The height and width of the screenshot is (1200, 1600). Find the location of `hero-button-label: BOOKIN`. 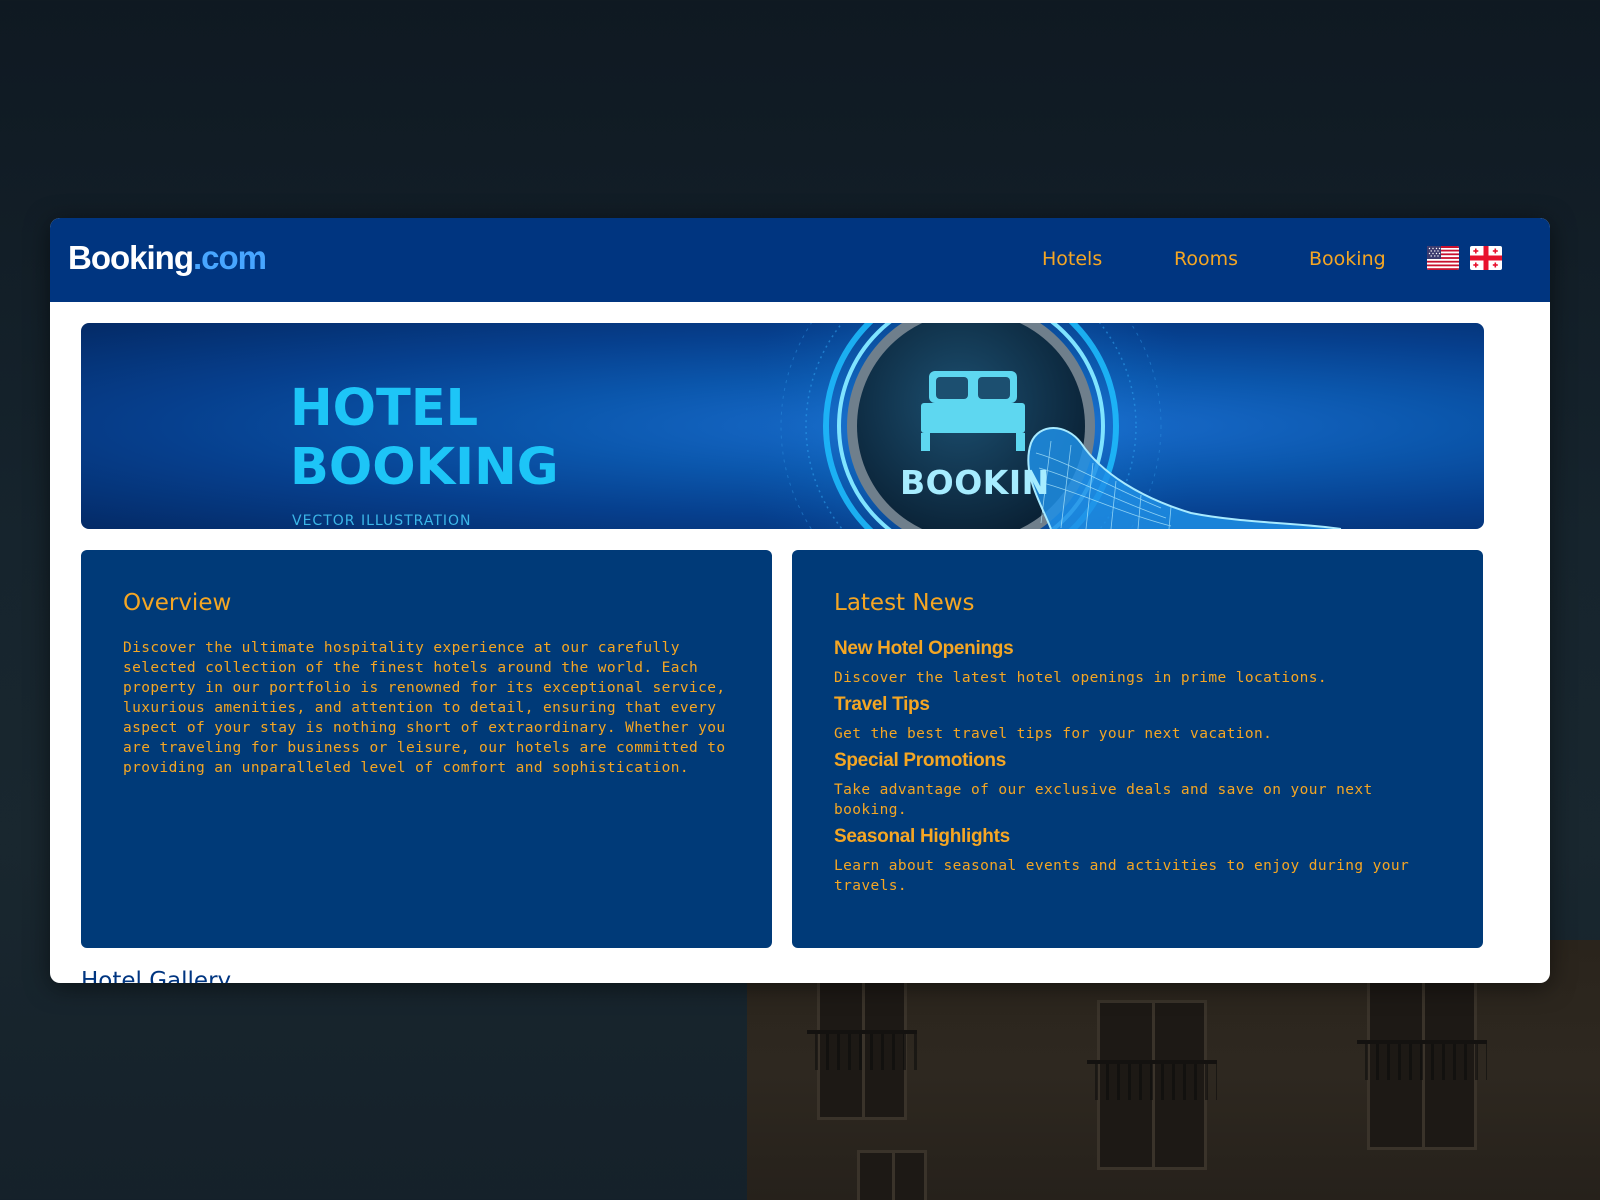

hero-button-label: BOOKIN is located at coordinates (975, 482).